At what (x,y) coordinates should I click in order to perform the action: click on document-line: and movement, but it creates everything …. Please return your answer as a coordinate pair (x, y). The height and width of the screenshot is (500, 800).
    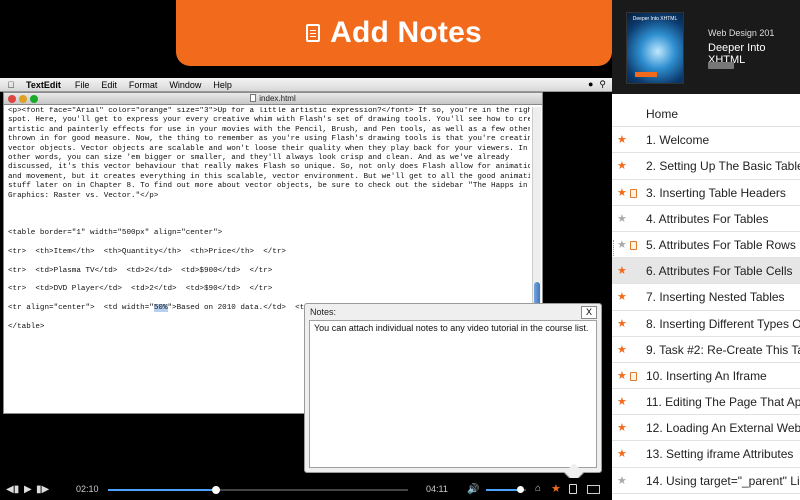
    Looking at the image, I should click on (269, 176).